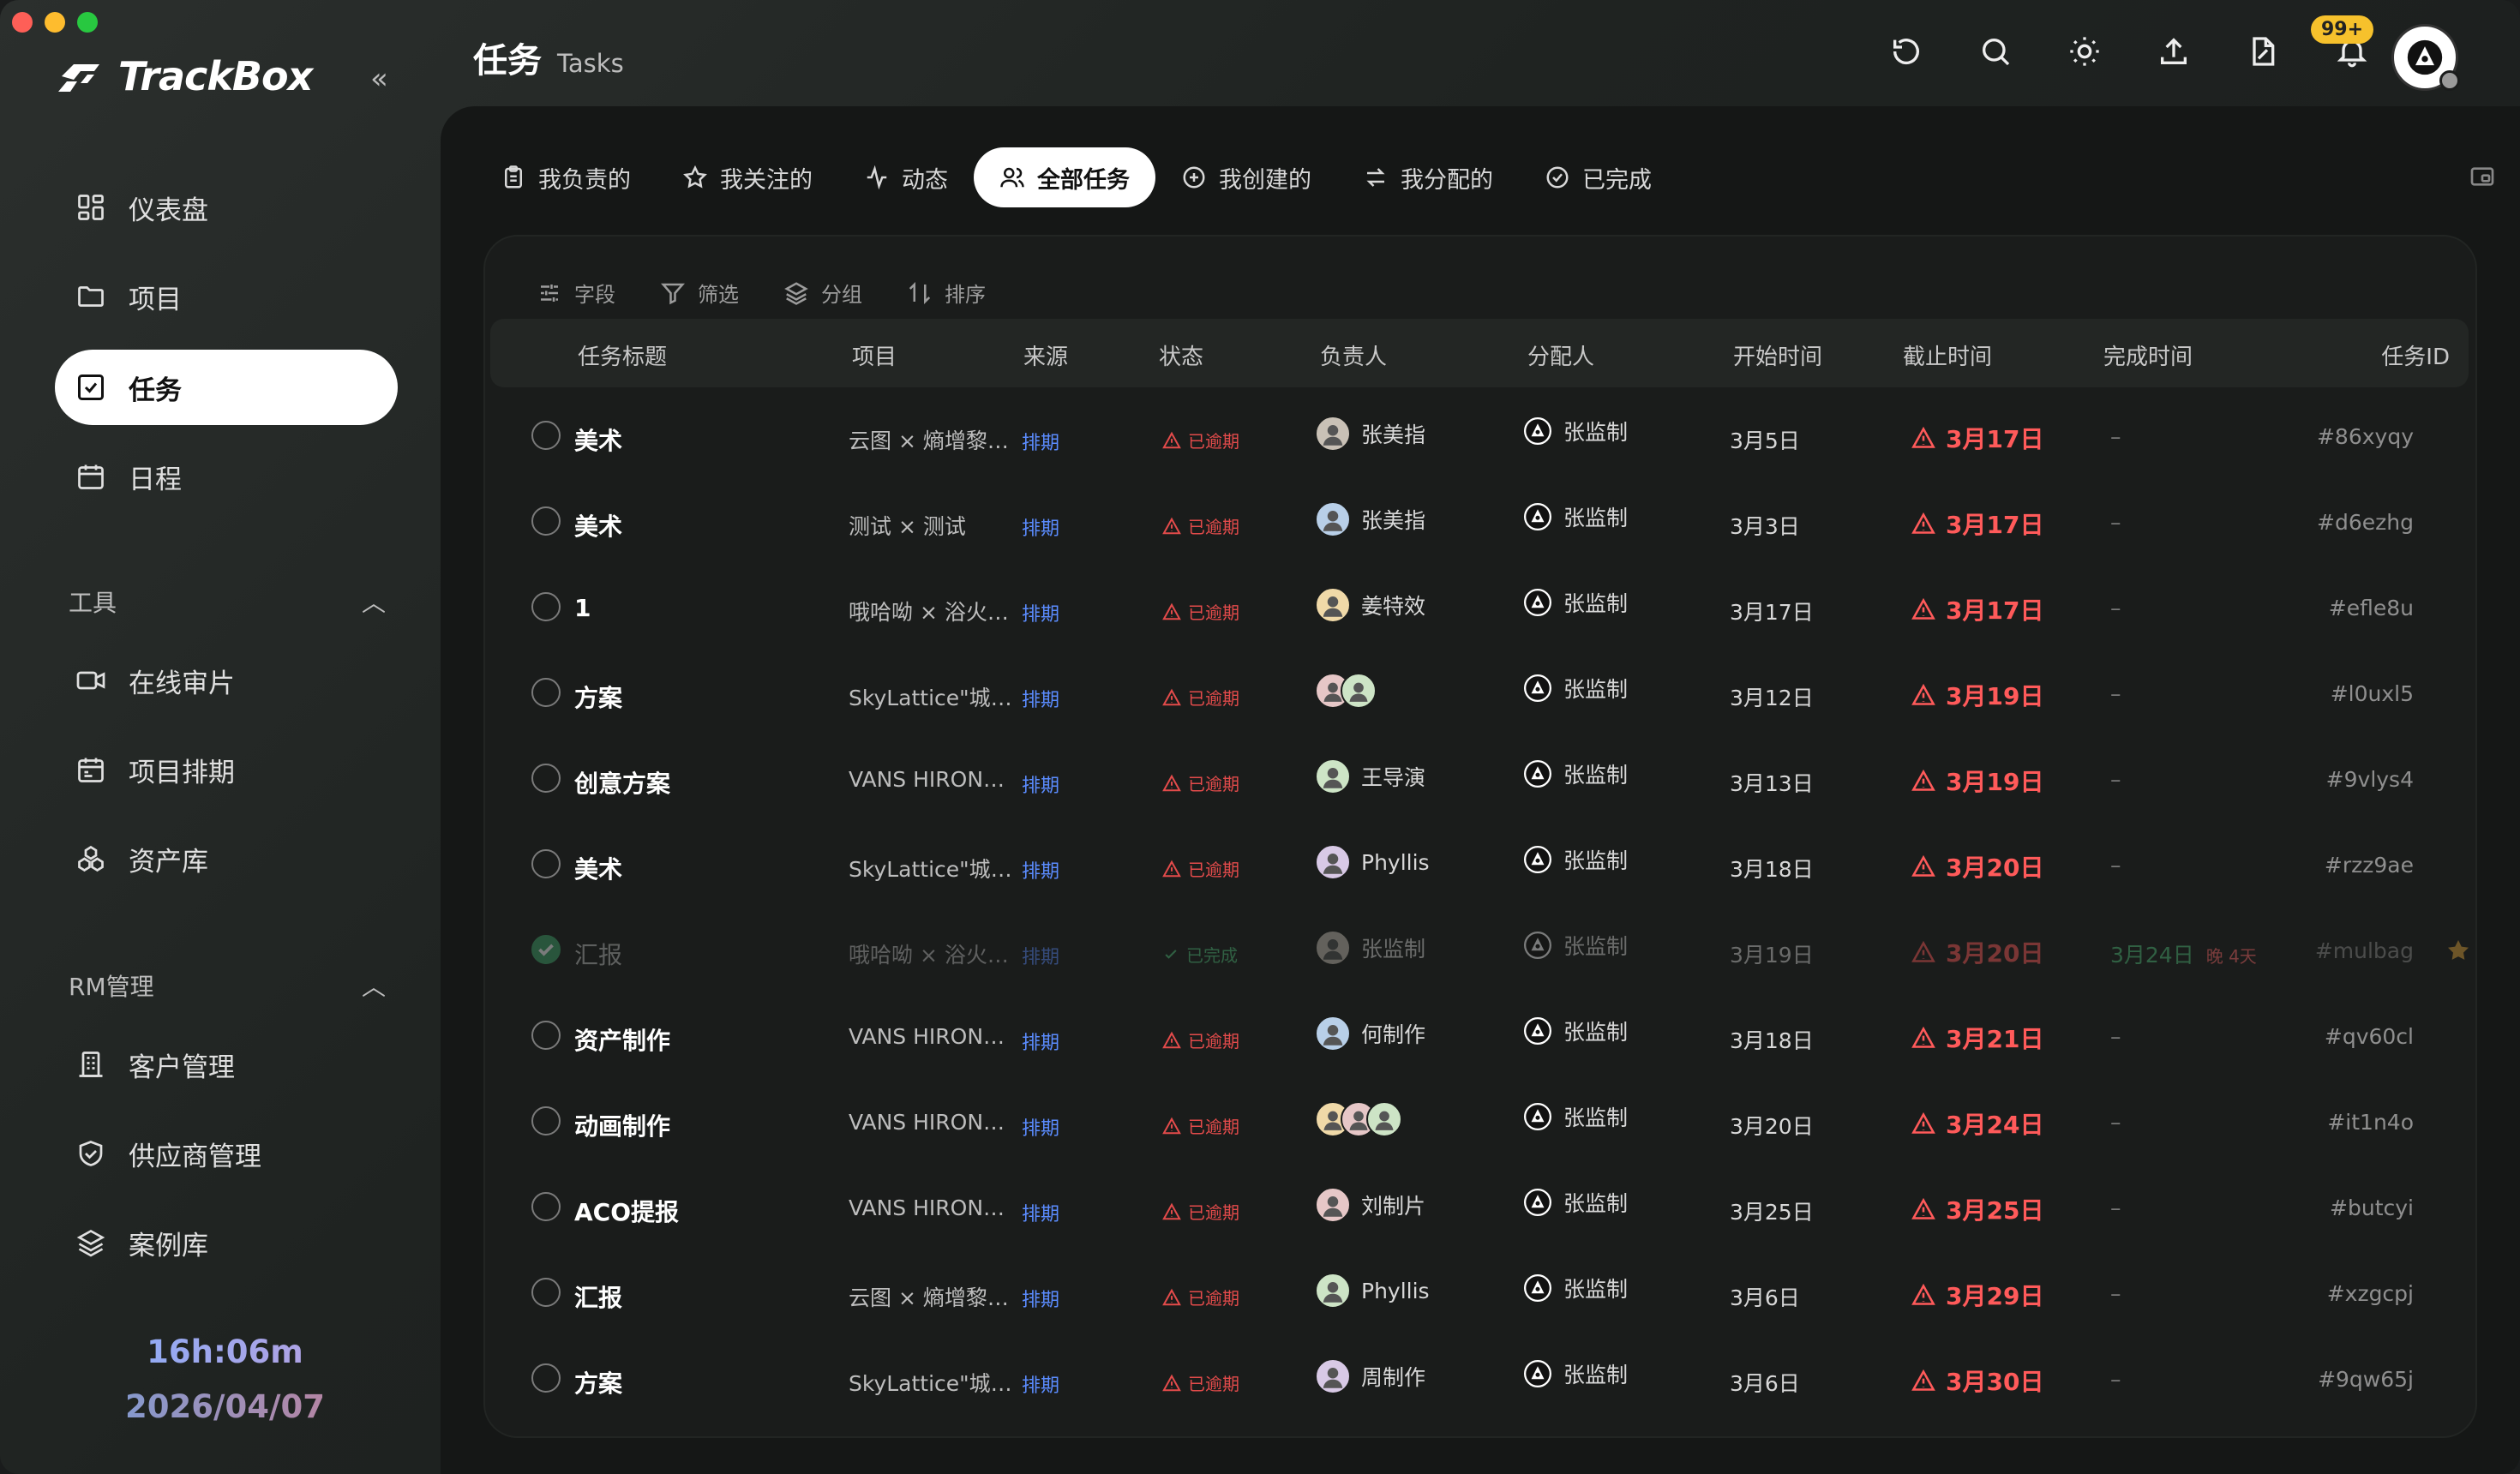 The height and width of the screenshot is (1474, 2520). What do you see at coordinates (2365, 522) in the screenshot?
I see `task-id: #d6ezhg` at bounding box center [2365, 522].